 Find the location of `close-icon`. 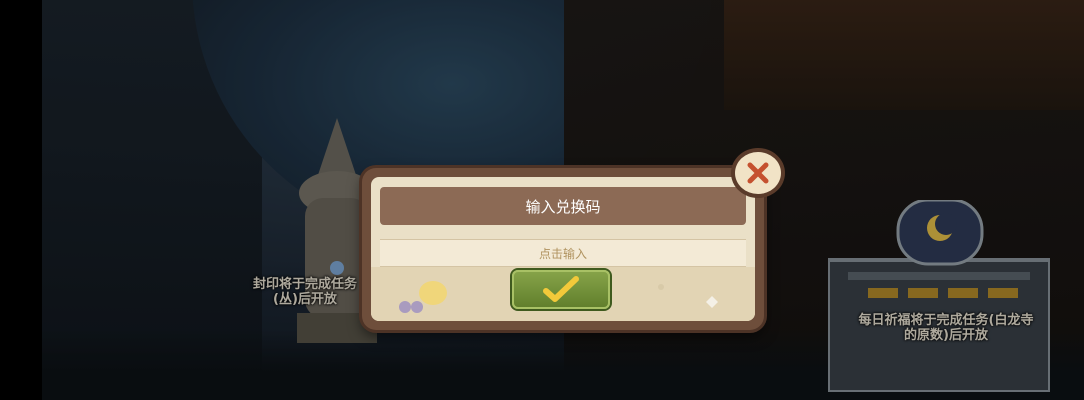

close-icon is located at coordinates (758, 173).